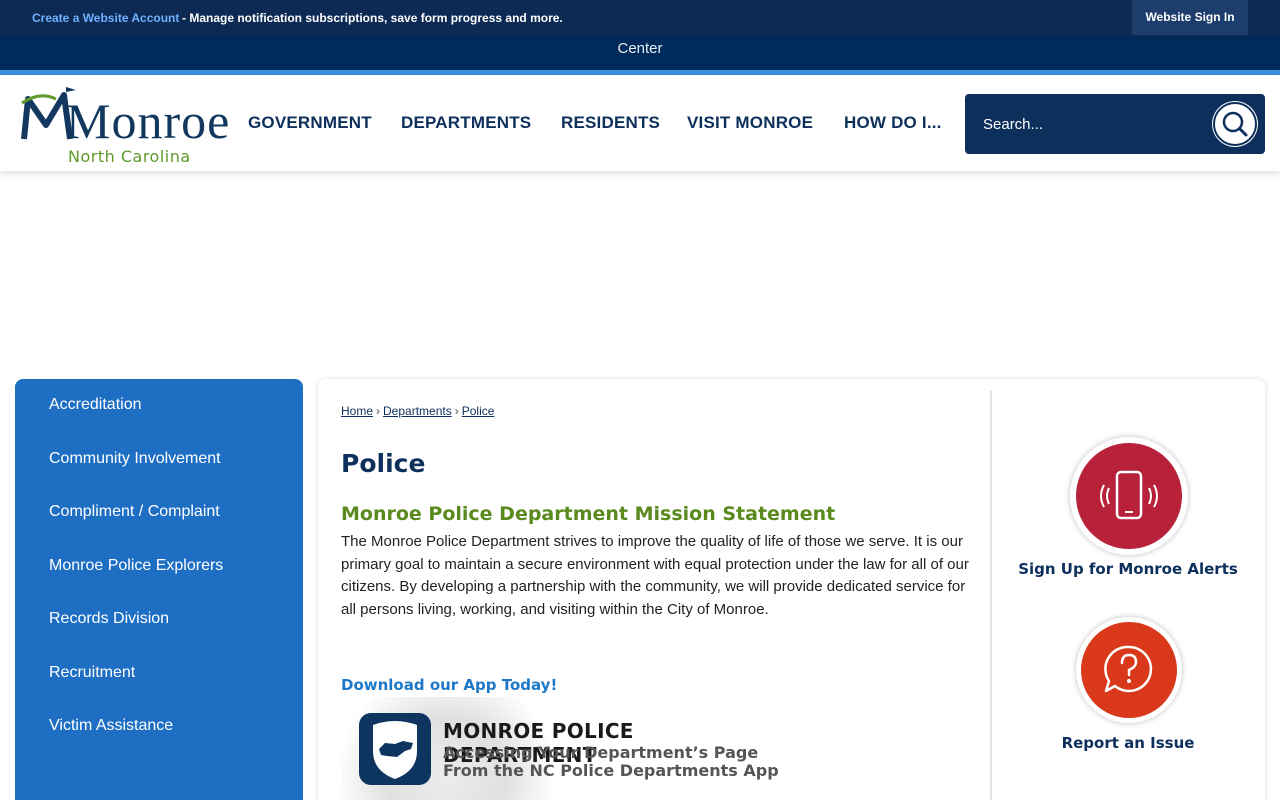 The image size is (1280, 800). Describe the element at coordinates (466, 123) in the screenshot. I see `nav-departments: DEPARTMENTS` at that location.